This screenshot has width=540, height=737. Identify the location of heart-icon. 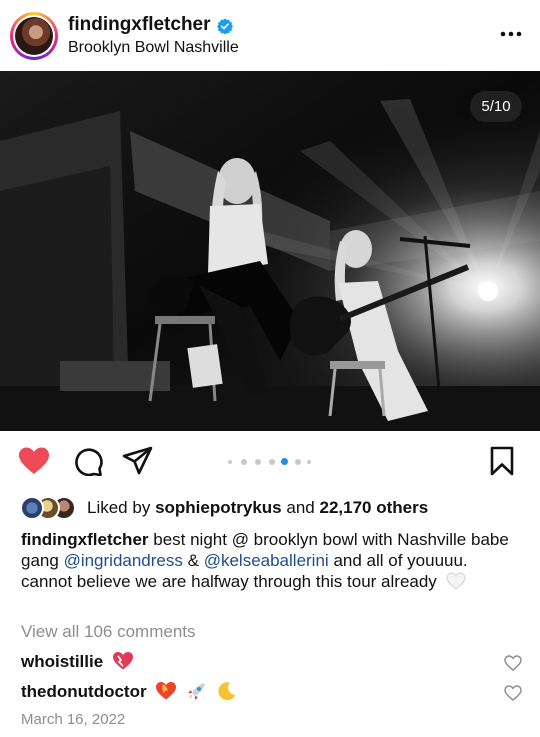
(34, 461).